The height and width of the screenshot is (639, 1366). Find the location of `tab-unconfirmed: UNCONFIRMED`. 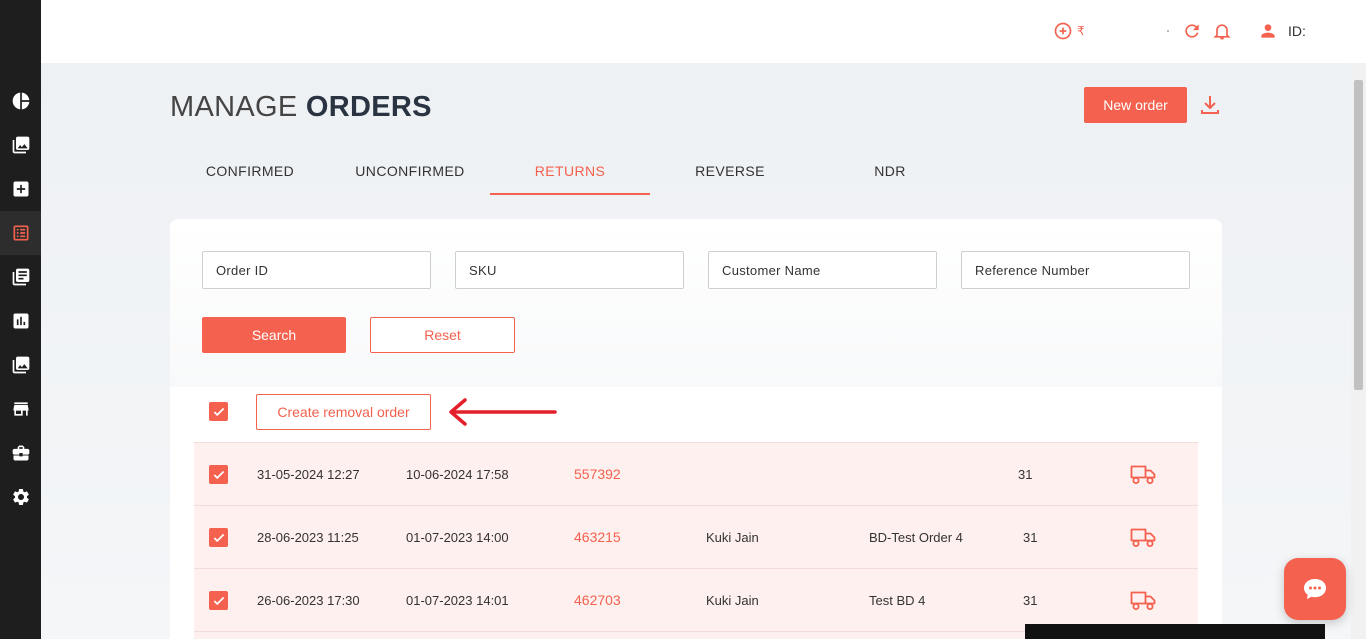

tab-unconfirmed: UNCONFIRMED is located at coordinates (410, 174).